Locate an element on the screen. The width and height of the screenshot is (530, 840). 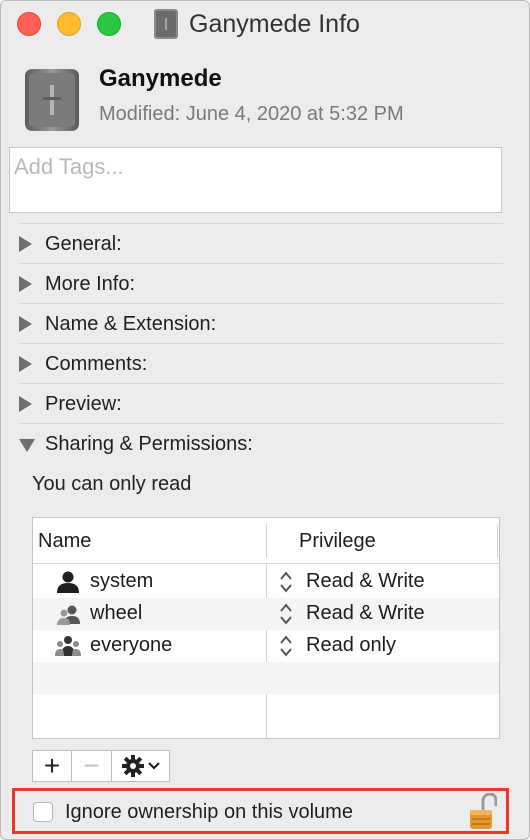
window-title-group: Ganymede Info is located at coordinates (255, 24).